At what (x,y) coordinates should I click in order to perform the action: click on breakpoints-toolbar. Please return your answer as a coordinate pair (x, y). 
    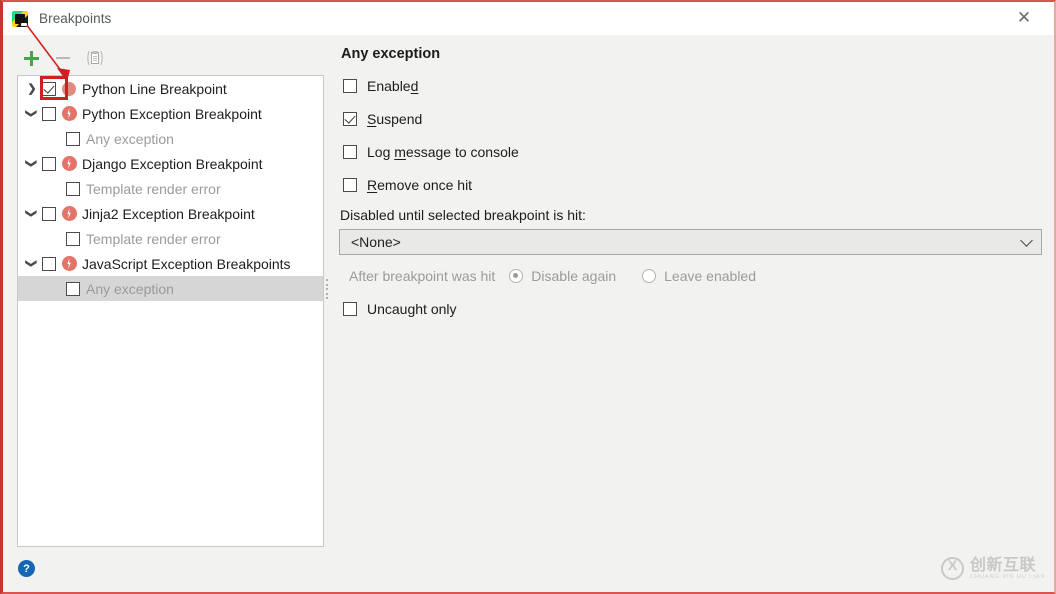
    Looking at the image, I should click on (63, 58).